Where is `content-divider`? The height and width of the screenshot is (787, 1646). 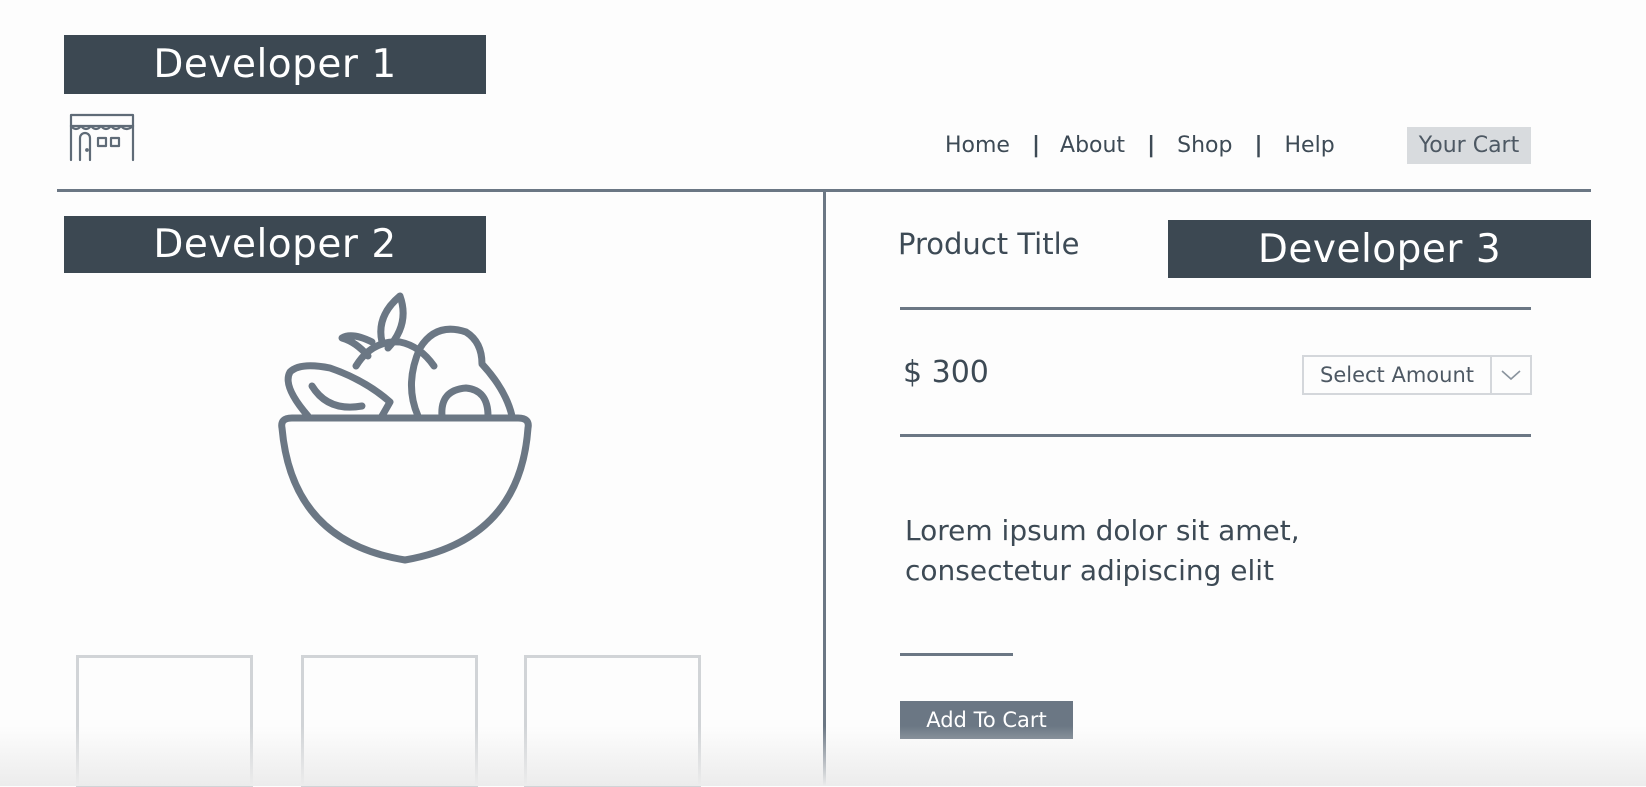
content-divider is located at coordinates (824, 488).